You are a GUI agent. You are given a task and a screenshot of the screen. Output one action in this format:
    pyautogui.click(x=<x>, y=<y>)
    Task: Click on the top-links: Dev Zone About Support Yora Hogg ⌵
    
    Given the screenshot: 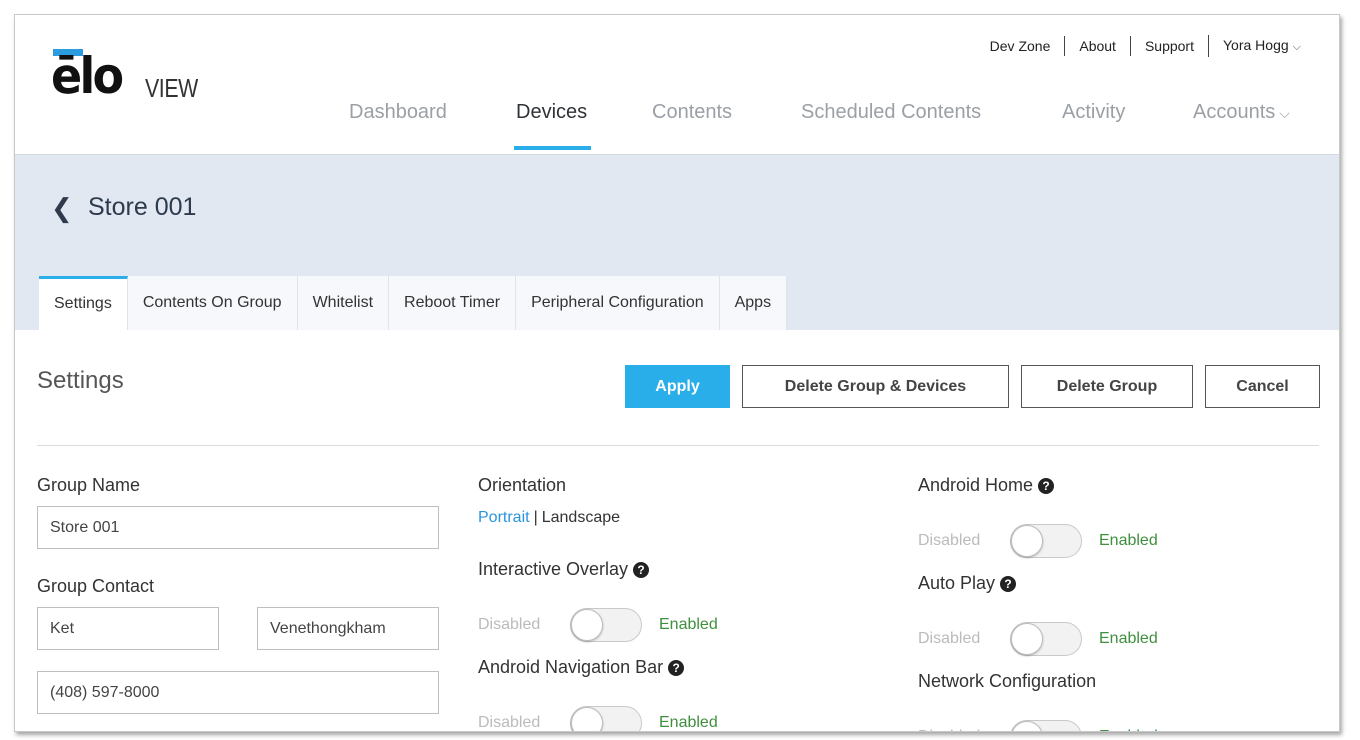 What is the action you would take?
    pyautogui.click(x=1138, y=46)
    